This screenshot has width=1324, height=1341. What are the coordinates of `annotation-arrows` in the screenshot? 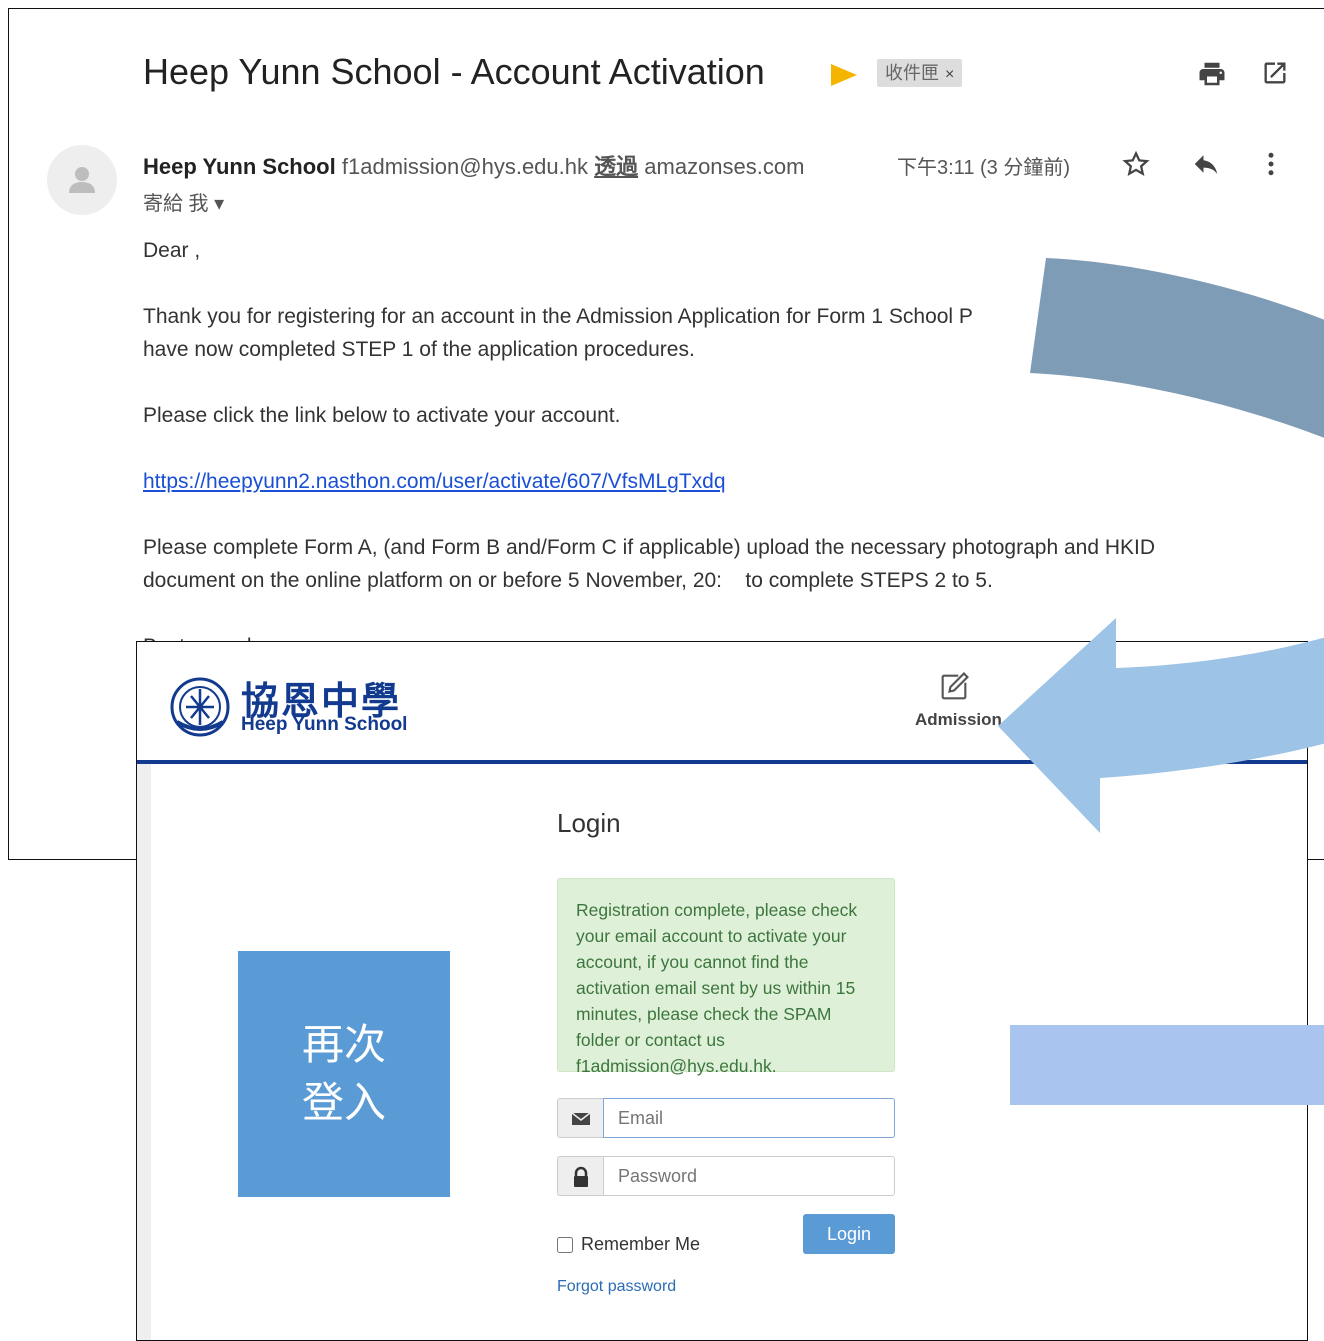 It's located at (1161, 545).